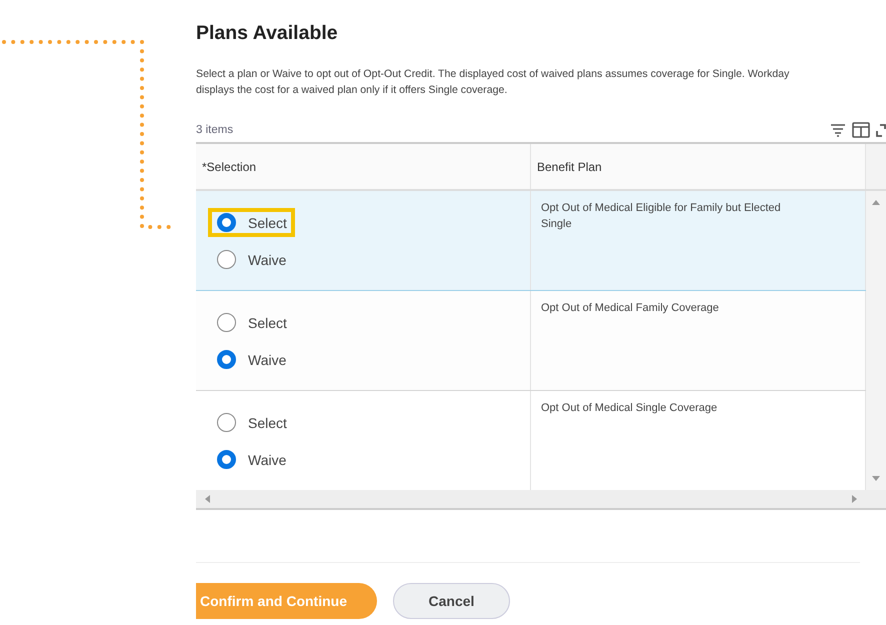 The width and height of the screenshot is (886, 625). What do you see at coordinates (531, 341) in the screenshot?
I see `table-row: Select Waive Opt Out of Medical Family Coverage` at bounding box center [531, 341].